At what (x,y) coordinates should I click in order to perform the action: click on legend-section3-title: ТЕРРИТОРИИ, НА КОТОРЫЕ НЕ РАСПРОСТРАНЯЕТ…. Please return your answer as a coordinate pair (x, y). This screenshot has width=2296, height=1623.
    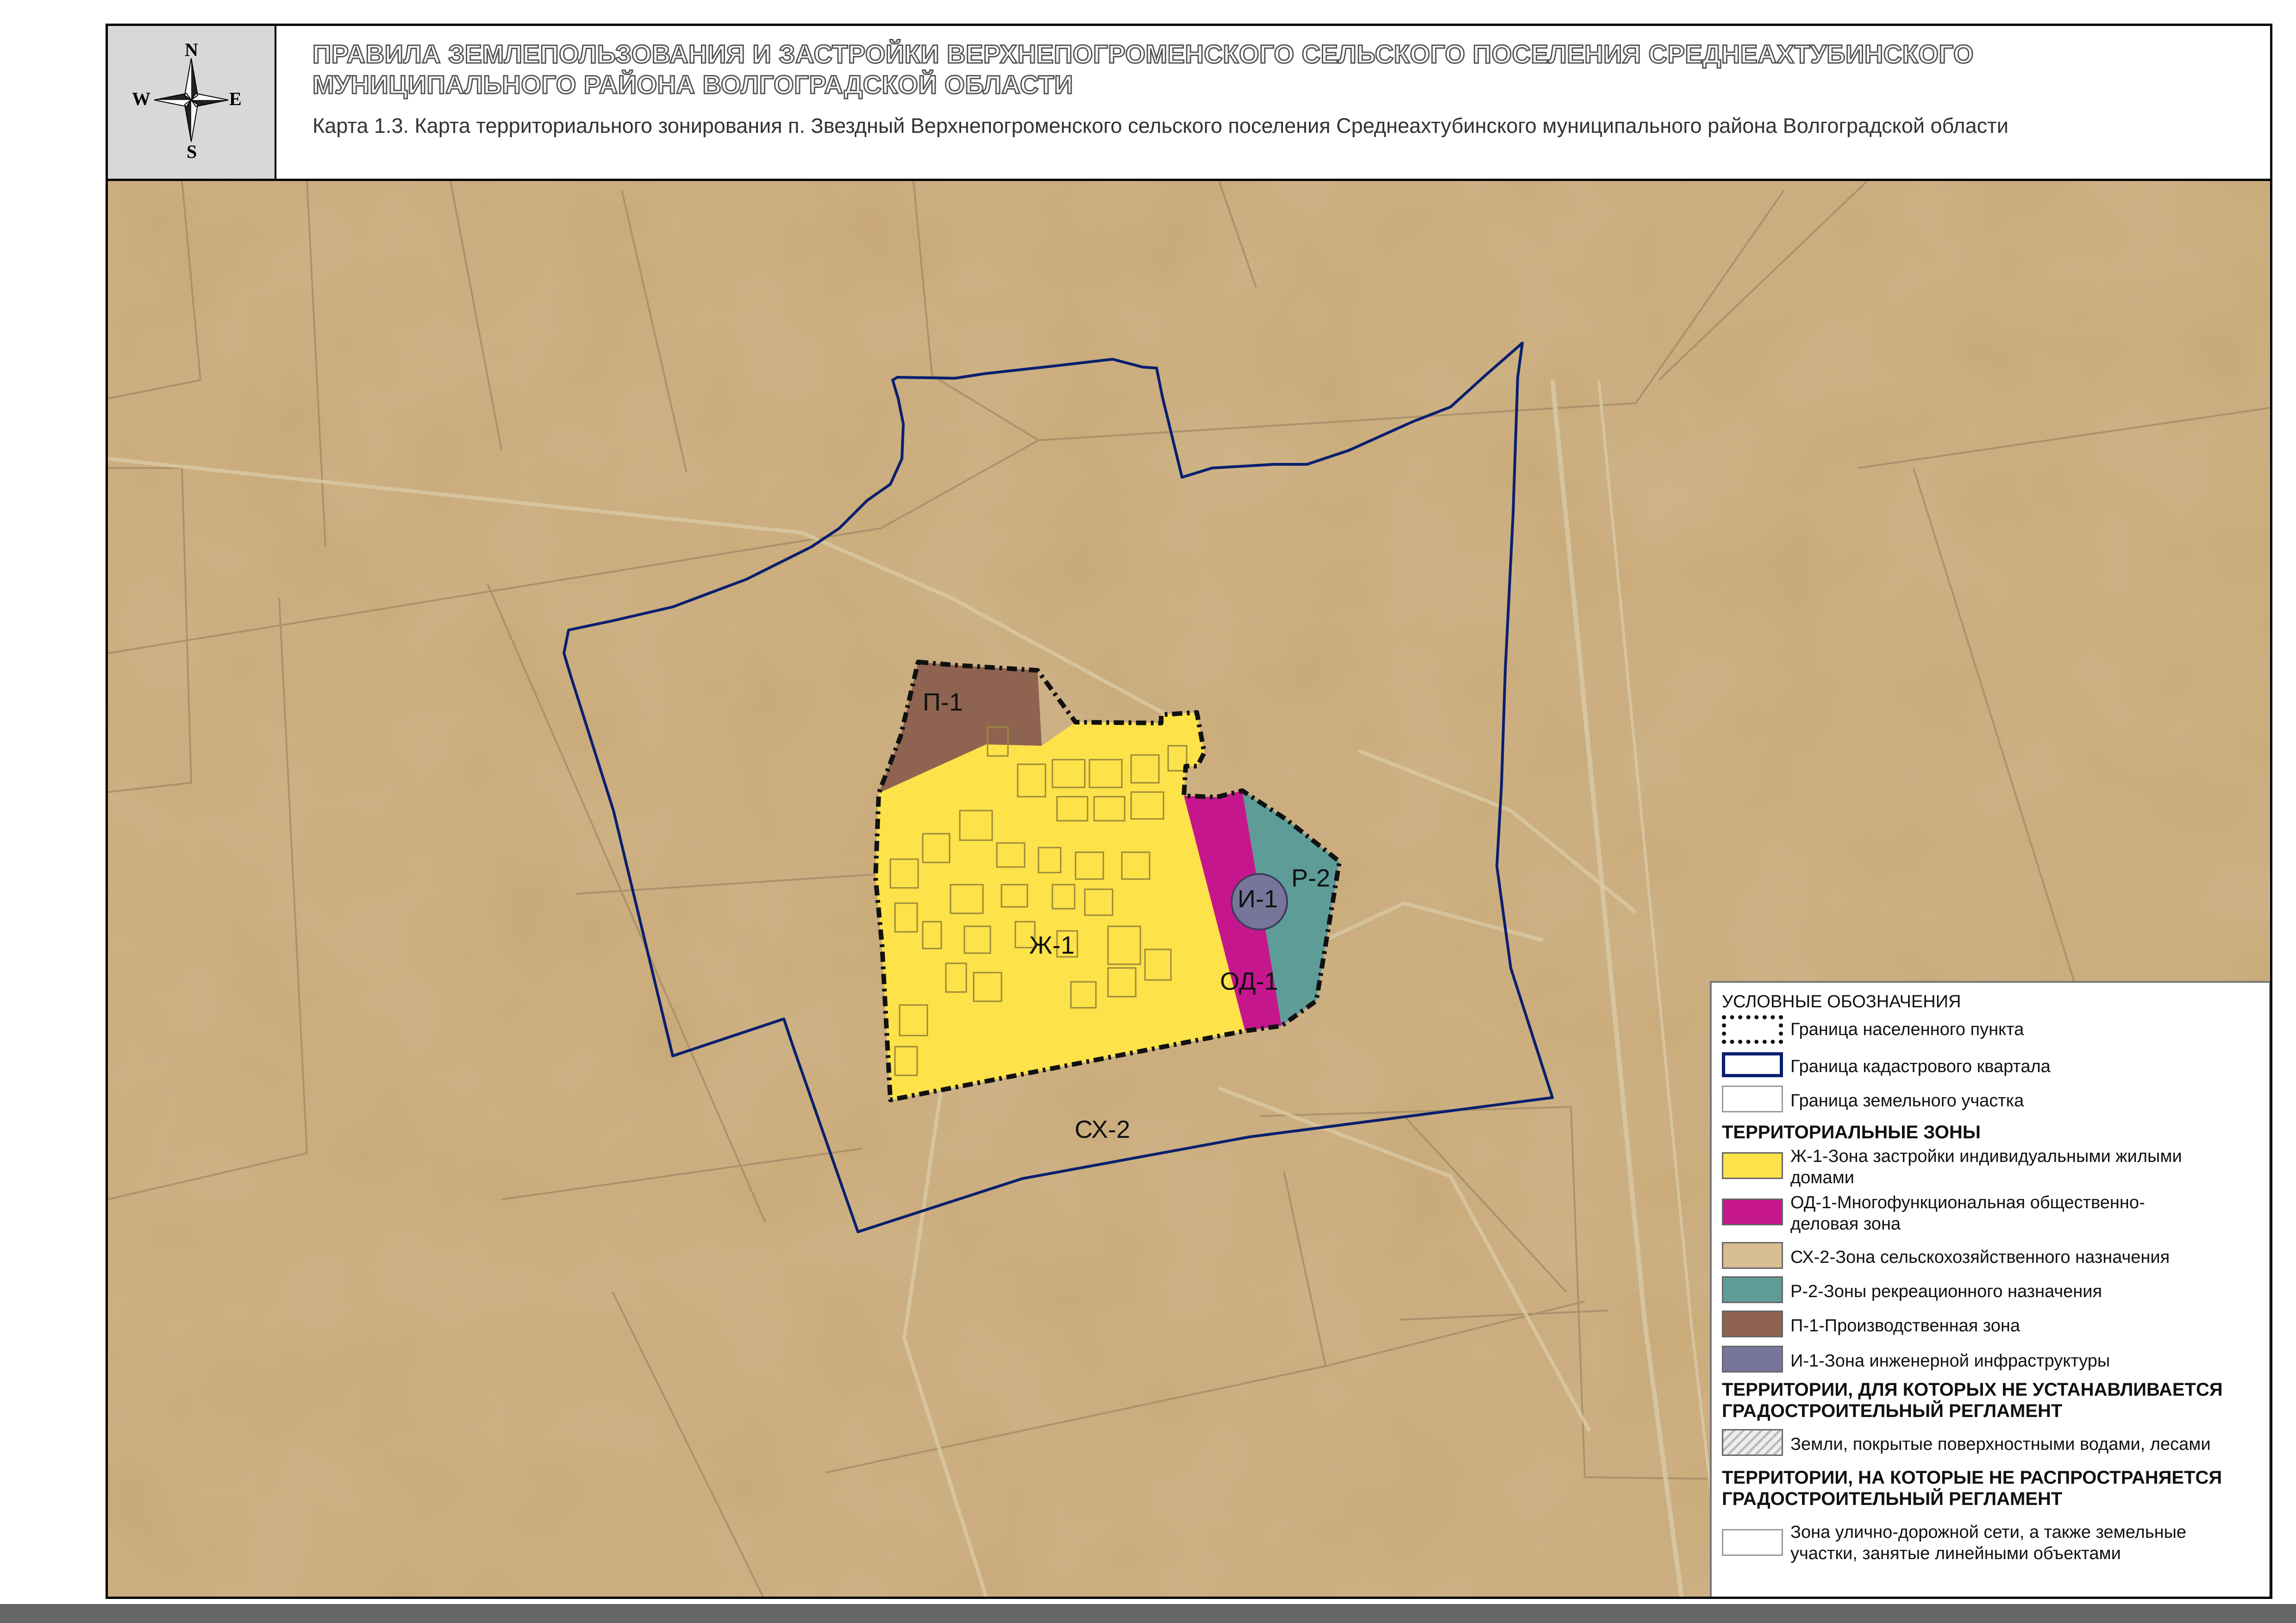
    Looking at the image, I should click on (1972, 1488).